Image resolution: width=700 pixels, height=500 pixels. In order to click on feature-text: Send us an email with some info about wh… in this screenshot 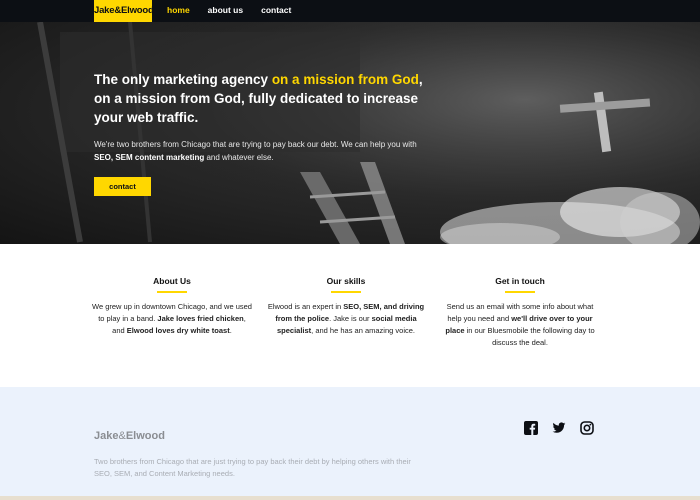, I will do `click(520, 325)`.